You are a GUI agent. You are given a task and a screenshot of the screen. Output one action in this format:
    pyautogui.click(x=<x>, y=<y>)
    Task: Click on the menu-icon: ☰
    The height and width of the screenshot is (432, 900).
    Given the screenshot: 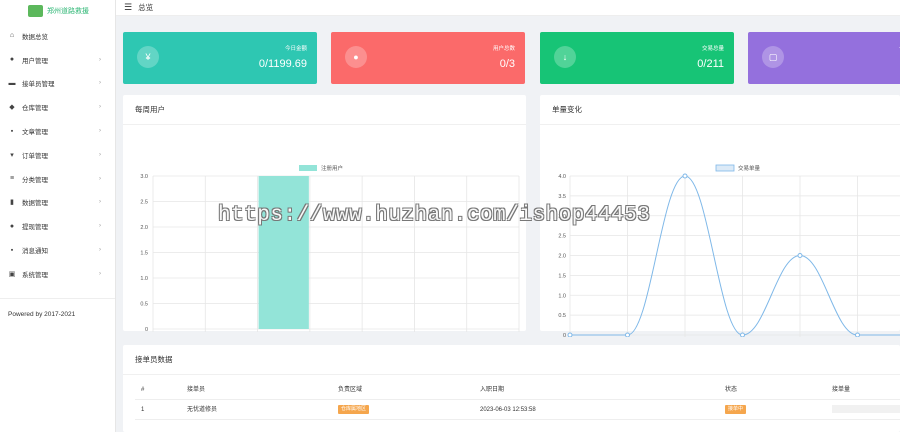 What is the action you would take?
    pyautogui.click(x=128, y=7)
    